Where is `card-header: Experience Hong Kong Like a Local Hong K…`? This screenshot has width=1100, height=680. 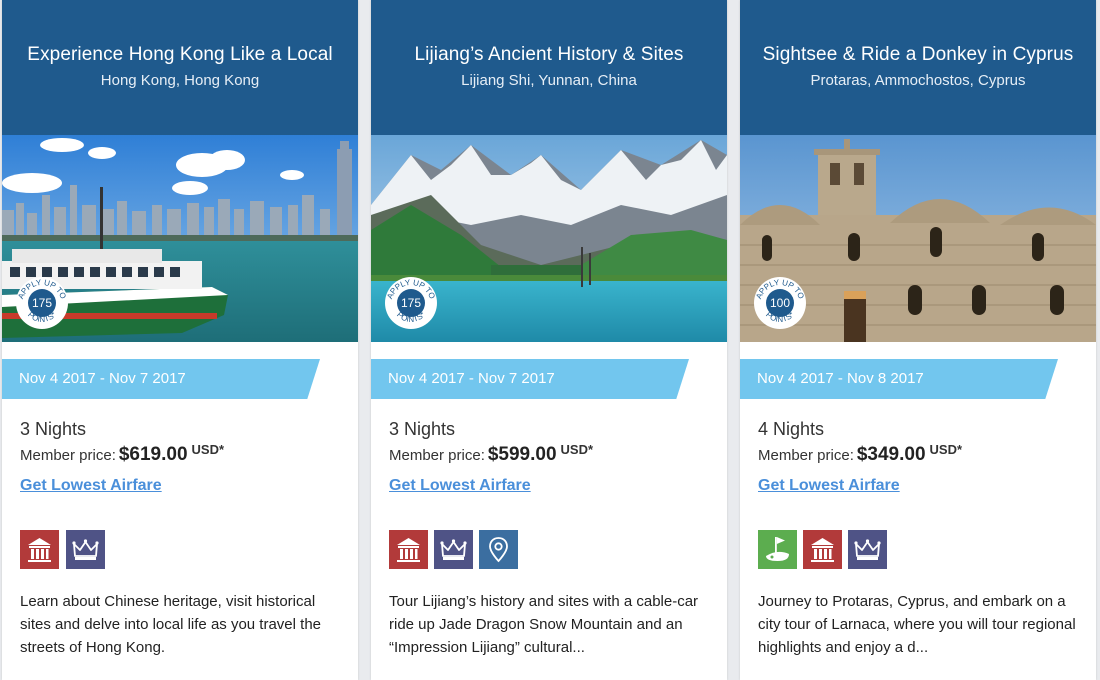
card-header: Experience Hong Kong Like a Local Hong K… is located at coordinates (180, 67).